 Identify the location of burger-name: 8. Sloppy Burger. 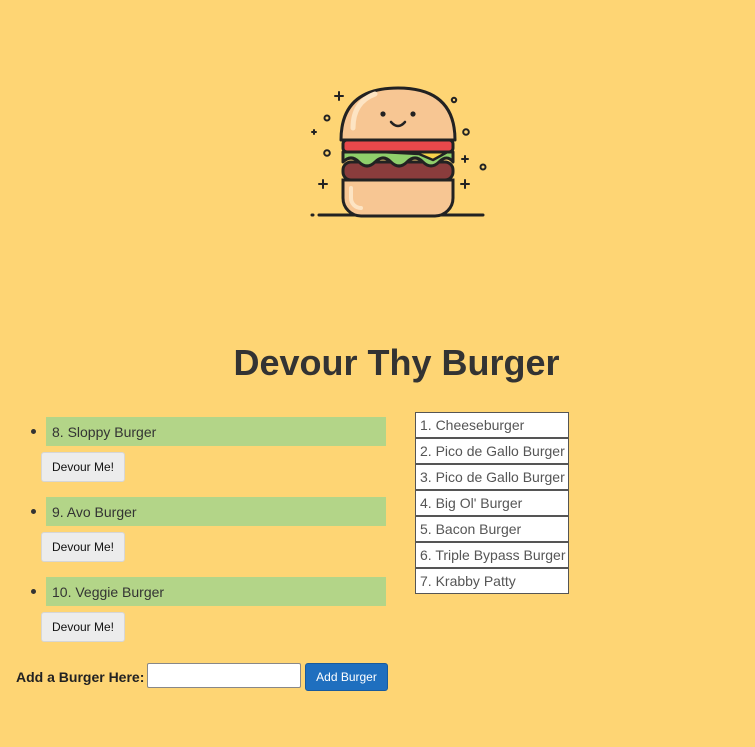
(216, 431).